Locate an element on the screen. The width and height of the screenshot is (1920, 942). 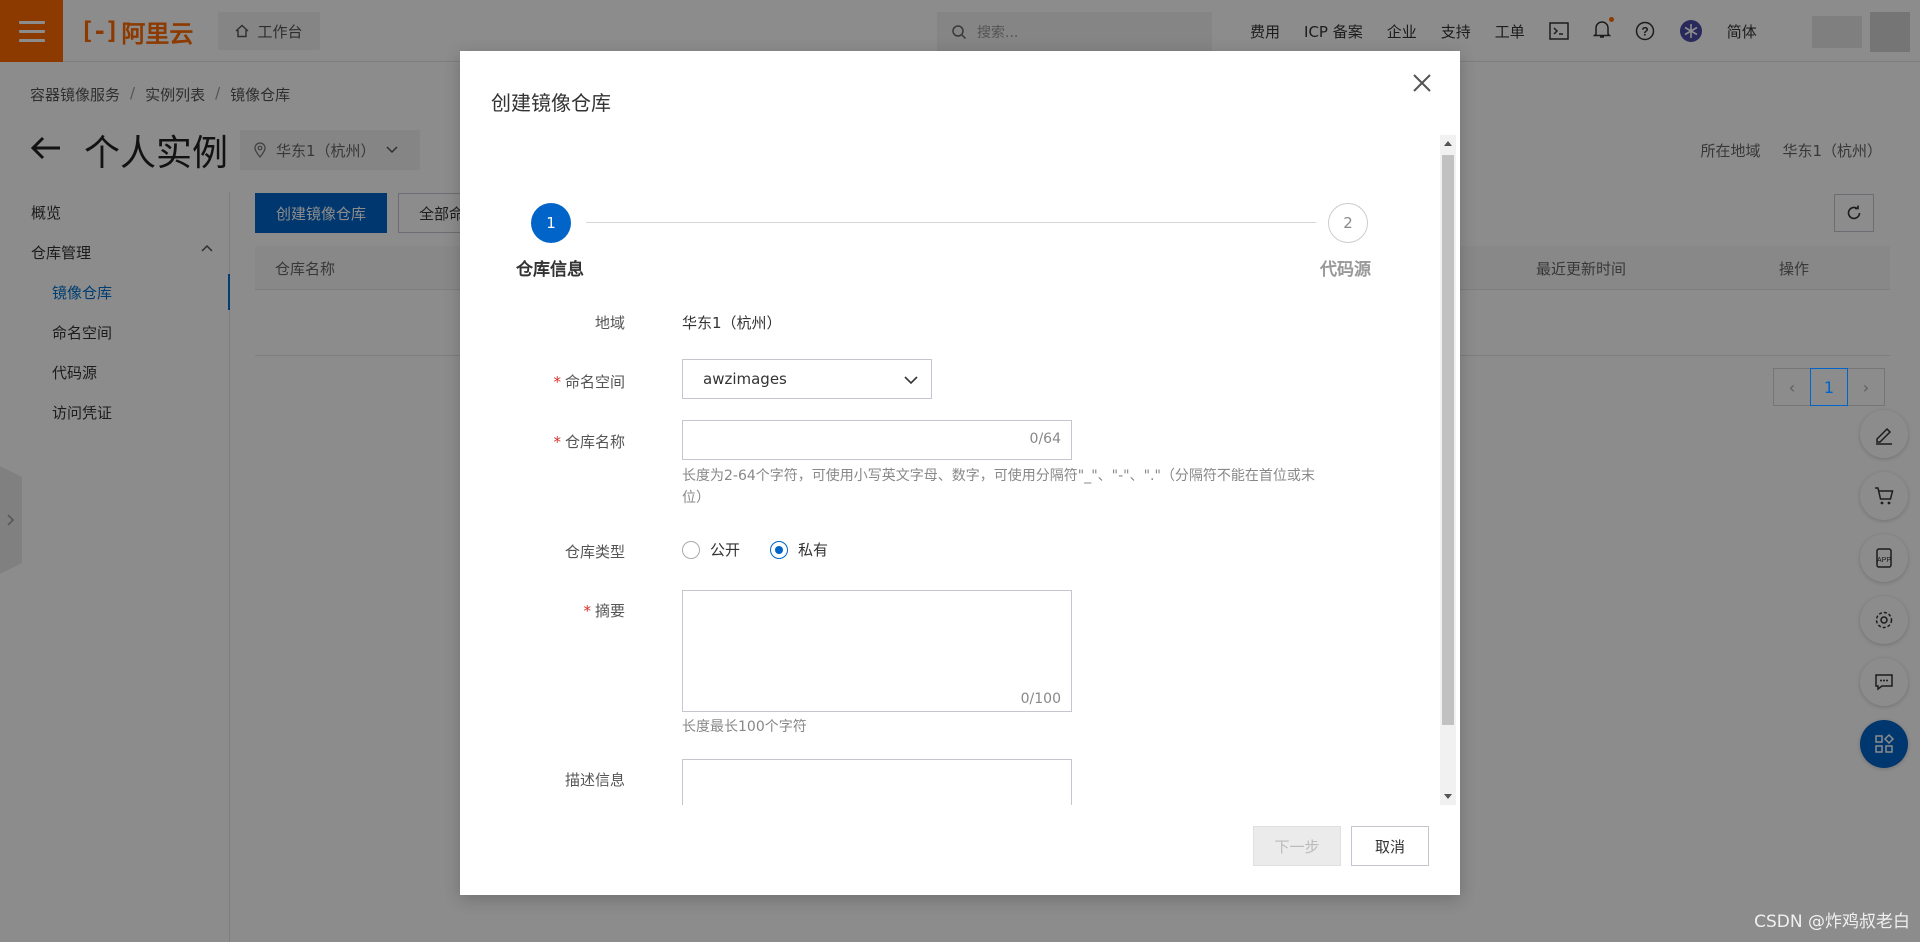
radio-public-label: 公开 is located at coordinates (725, 550).